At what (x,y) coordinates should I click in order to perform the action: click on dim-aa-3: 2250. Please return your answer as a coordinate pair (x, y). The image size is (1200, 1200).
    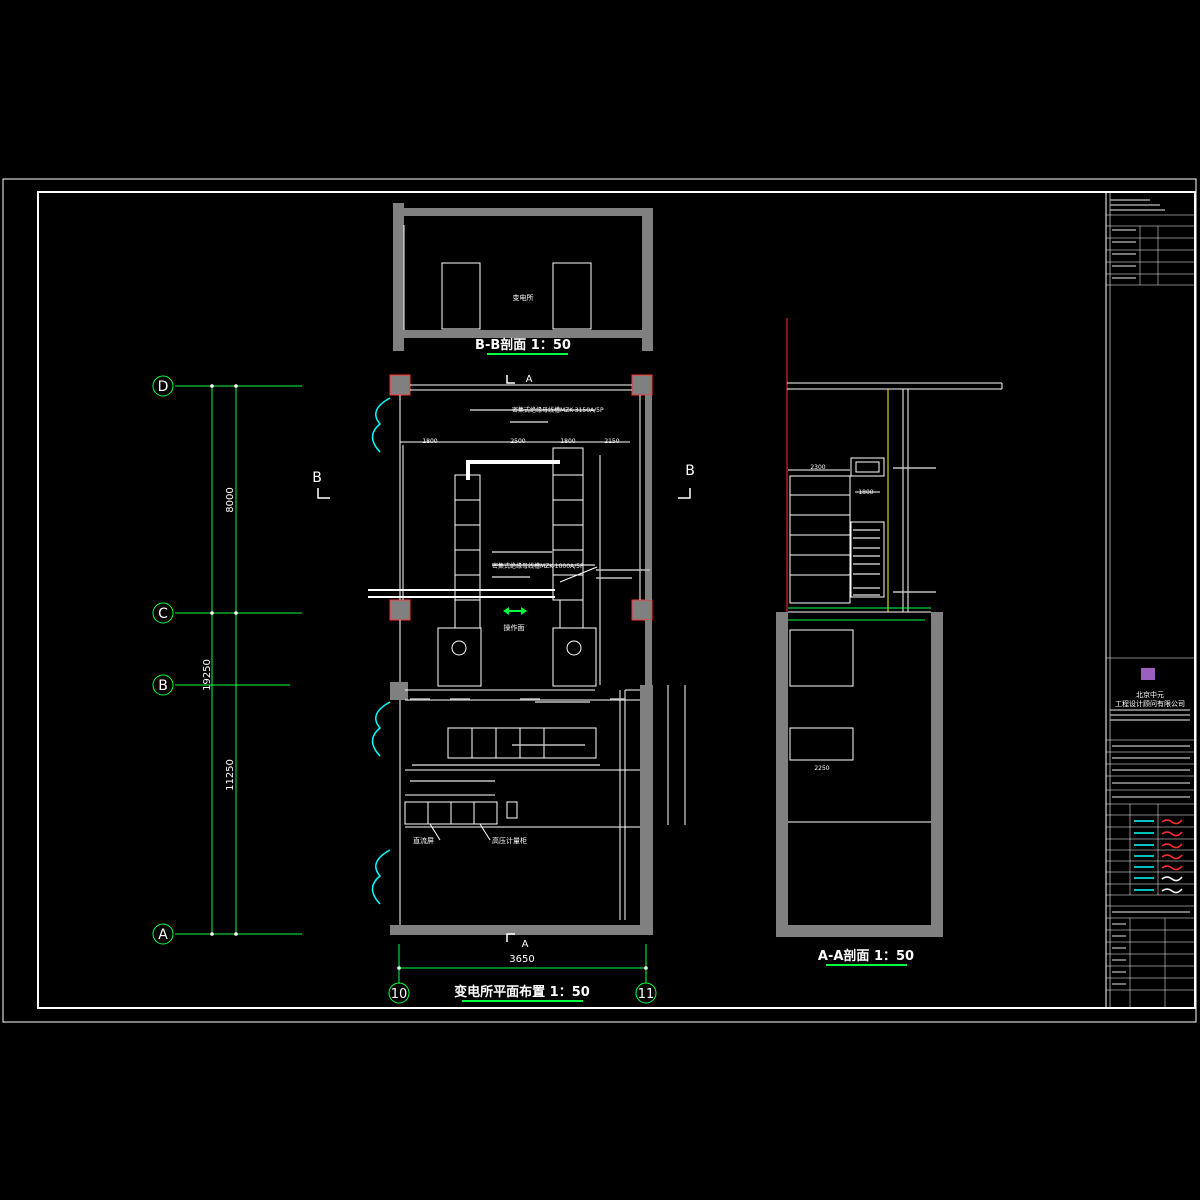
    Looking at the image, I should click on (821, 768).